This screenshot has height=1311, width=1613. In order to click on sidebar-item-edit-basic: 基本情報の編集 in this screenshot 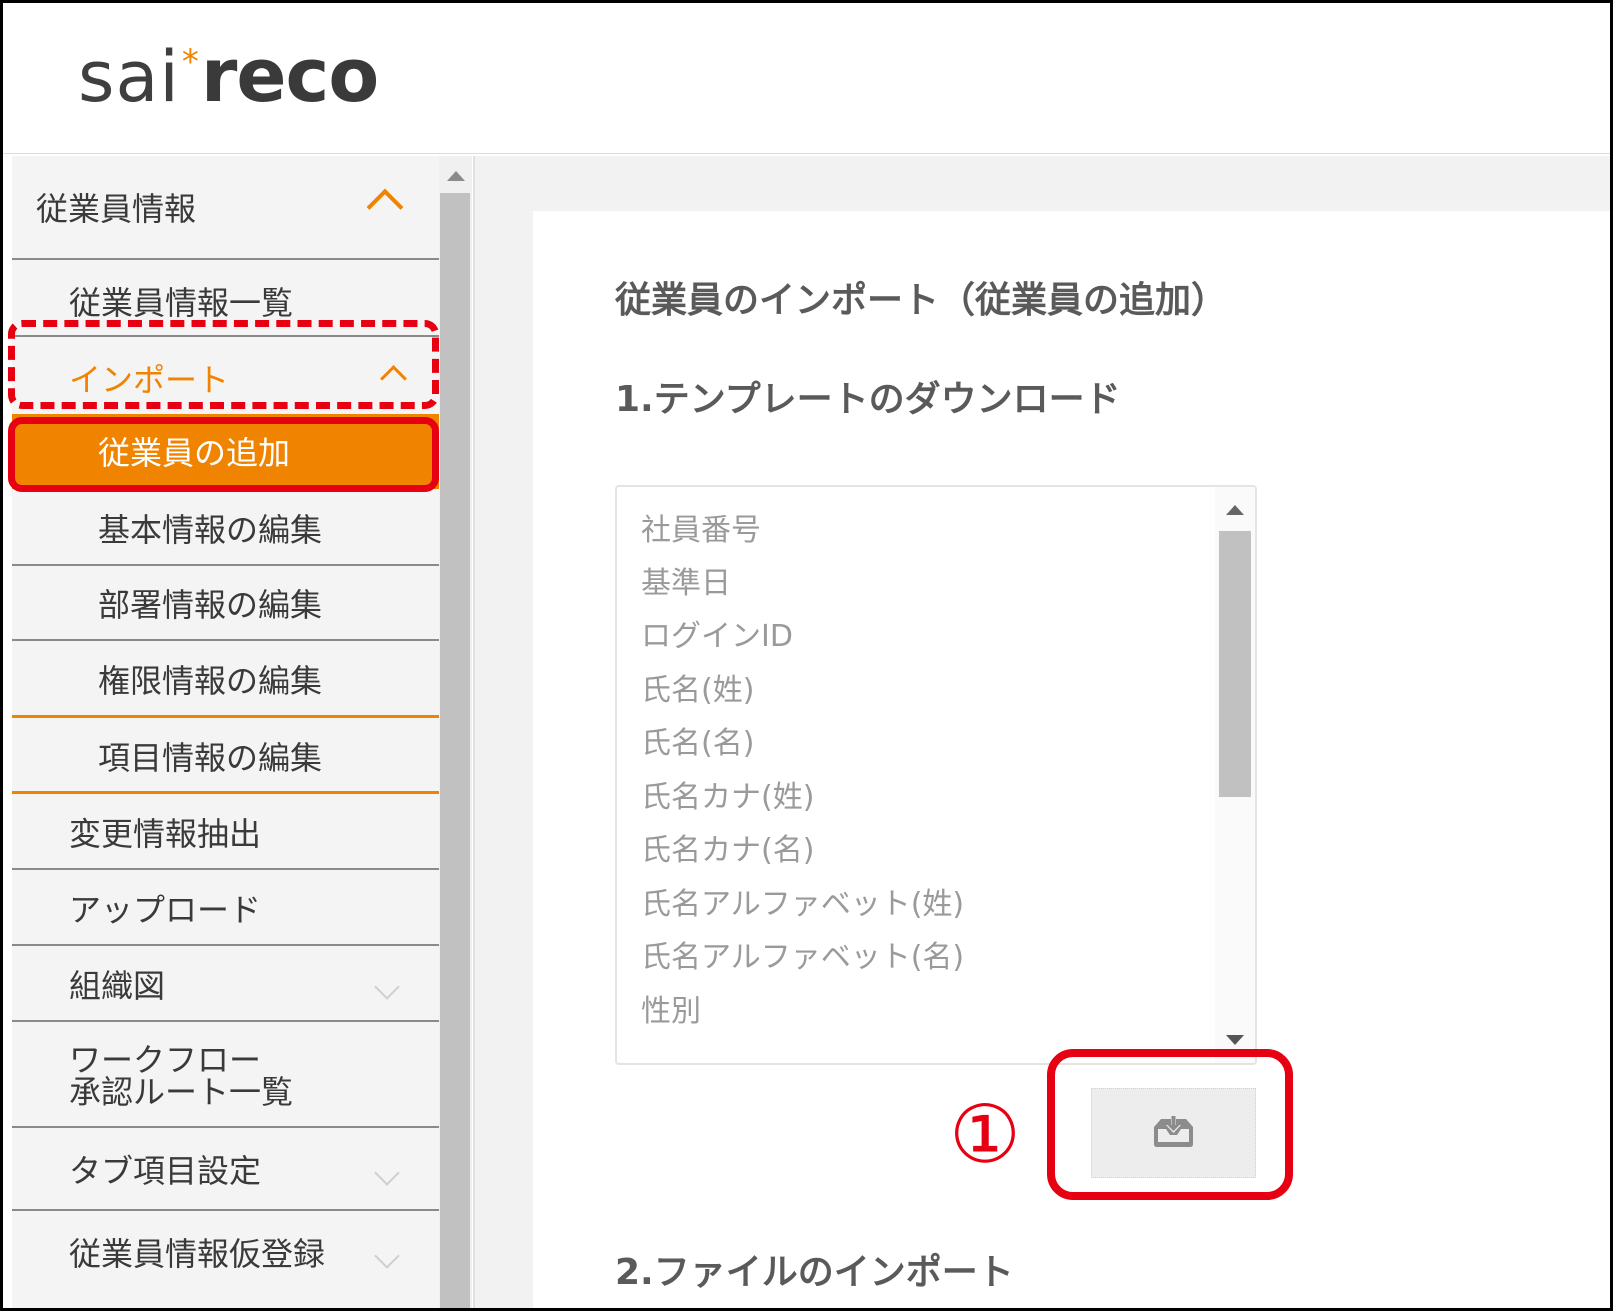, I will do `click(226, 527)`.